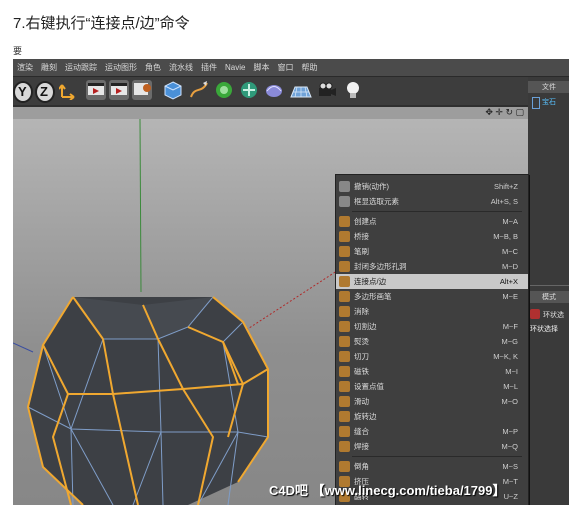 This screenshot has height=505, width=569. What do you see at coordinates (285, 67) in the screenshot?
I see `menu-item-window: 窗口` at bounding box center [285, 67].